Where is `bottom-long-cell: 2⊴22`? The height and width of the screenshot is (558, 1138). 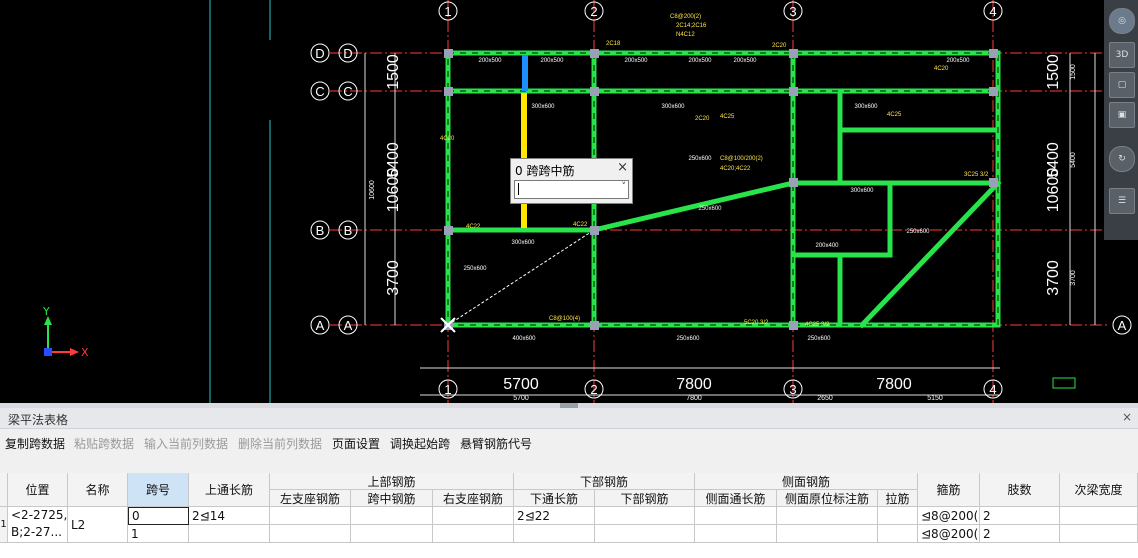 bottom-long-cell: 2⊴22 is located at coordinates (554, 516).